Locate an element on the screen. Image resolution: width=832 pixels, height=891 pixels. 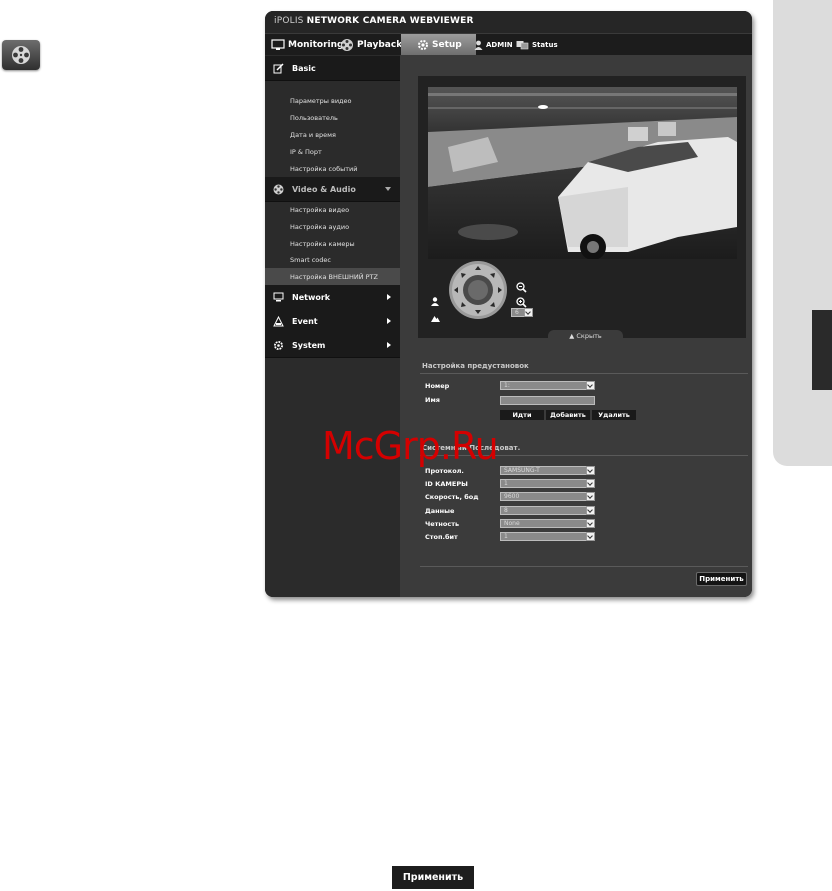
preset-section-title: Настройка предустановок is located at coordinates (475, 366).